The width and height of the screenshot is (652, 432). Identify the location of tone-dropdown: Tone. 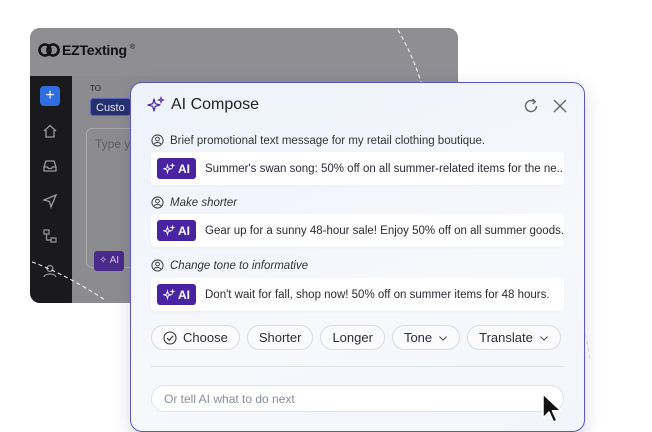
(426, 337).